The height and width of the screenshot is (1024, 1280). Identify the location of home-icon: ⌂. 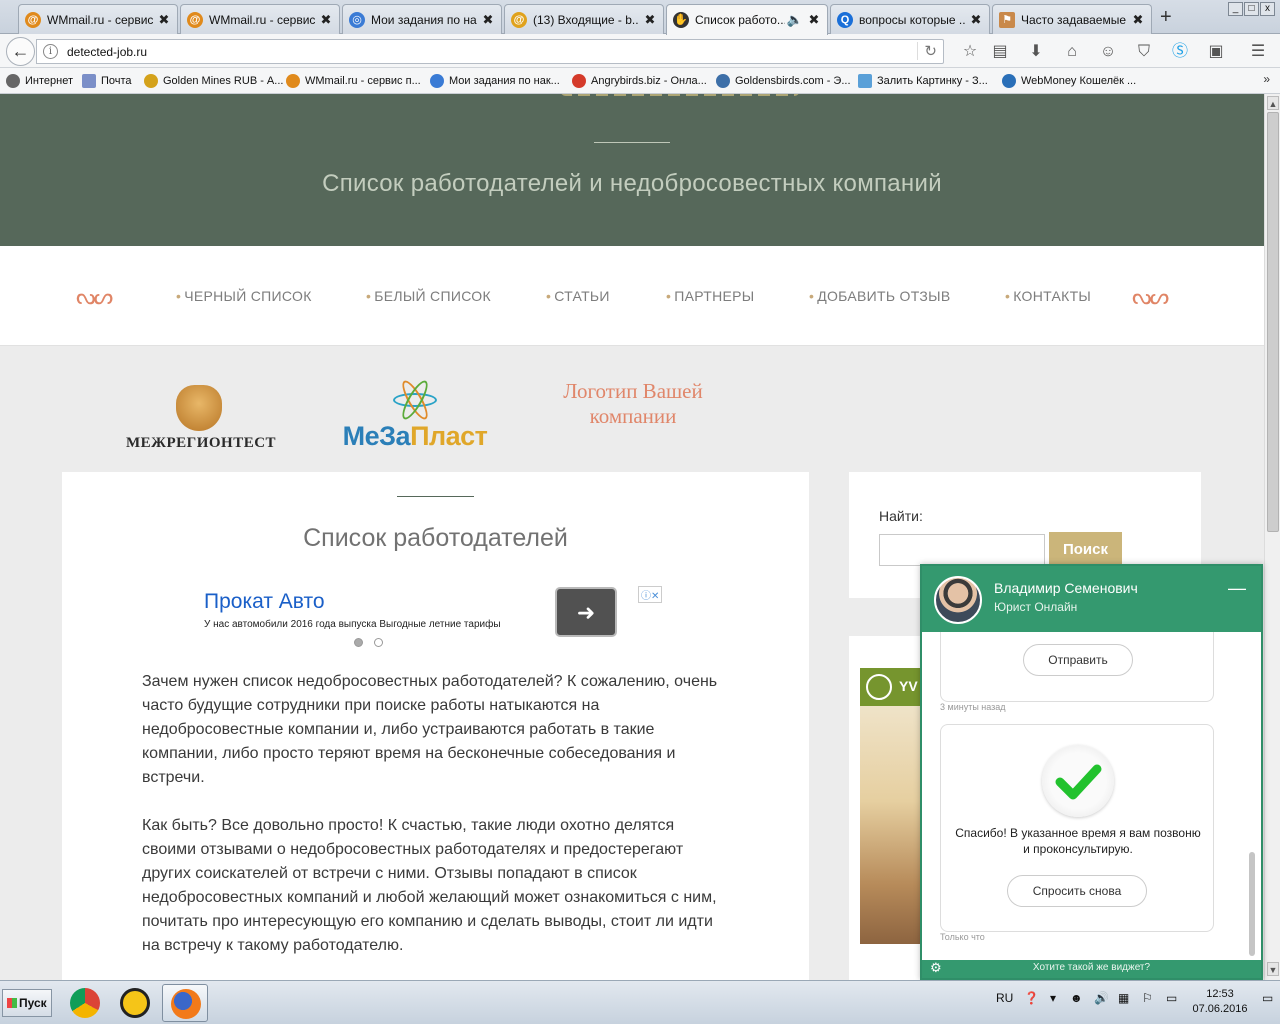
(1072, 52).